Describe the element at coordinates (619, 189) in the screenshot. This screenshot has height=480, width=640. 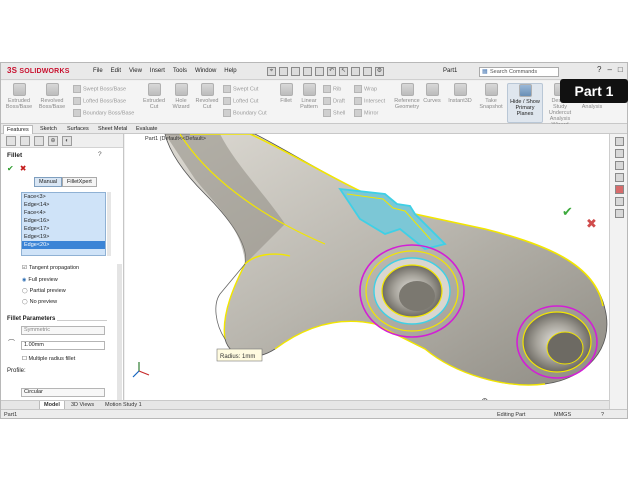
I see `appearances-icon` at that location.